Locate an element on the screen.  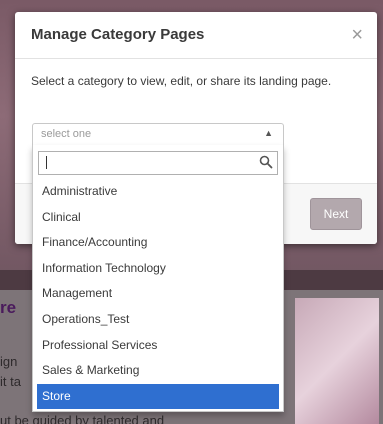
next-button: Next is located at coordinates (336, 214).